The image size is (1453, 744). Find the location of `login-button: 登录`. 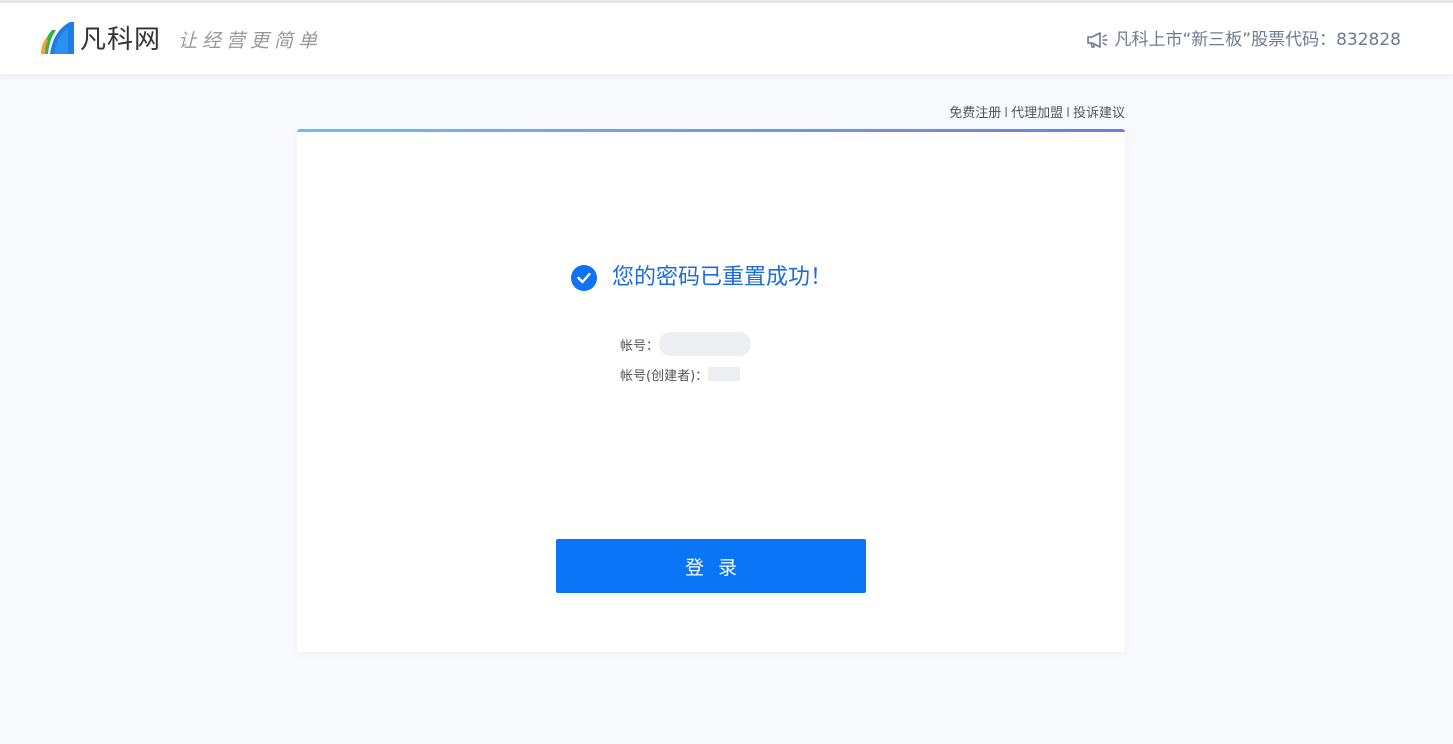

login-button: 登录 is located at coordinates (711, 566).